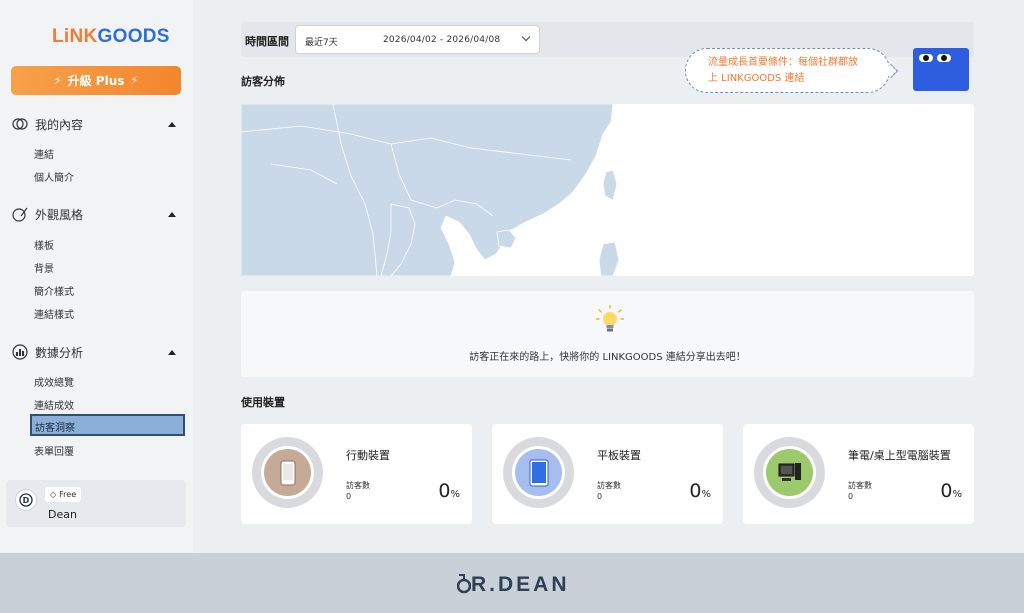 The width and height of the screenshot is (1024, 613). What do you see at coordinates (356, 474) in the screenshot?
I see `device-card-mobile: 行動裝置 訪客數 0 0%` at bounding box center [356, 474].